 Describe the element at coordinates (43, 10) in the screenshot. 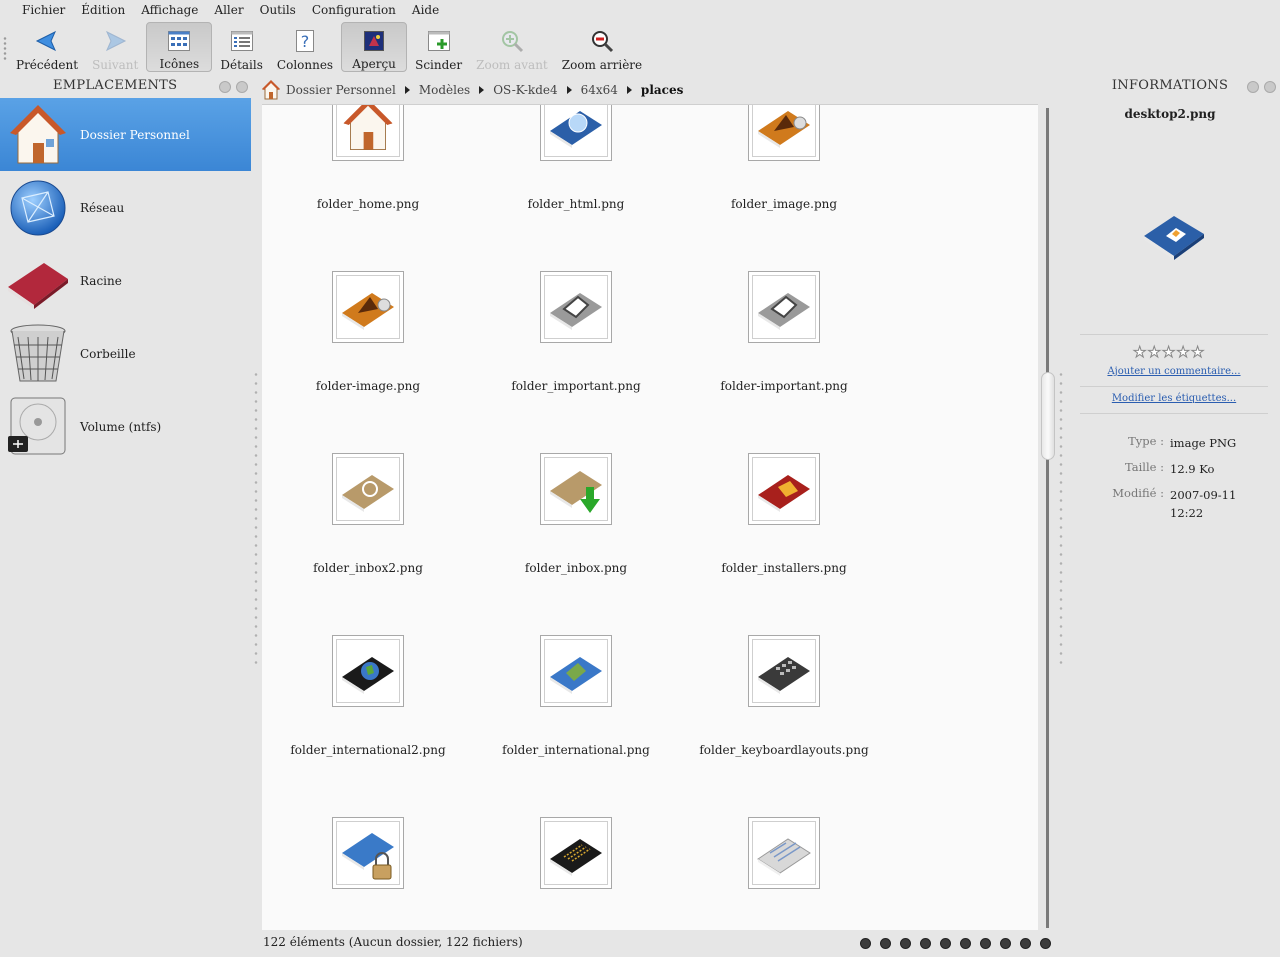

I see `menu-file: Fichier` at that location.